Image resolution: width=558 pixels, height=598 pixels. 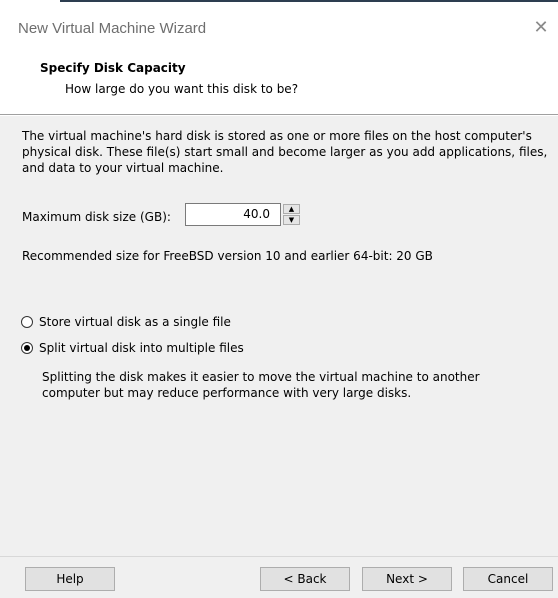 What do you see at coordinates (541, 28) in the screenshot?
I see `close-icon: ✕` at bounding box center [541, 28].